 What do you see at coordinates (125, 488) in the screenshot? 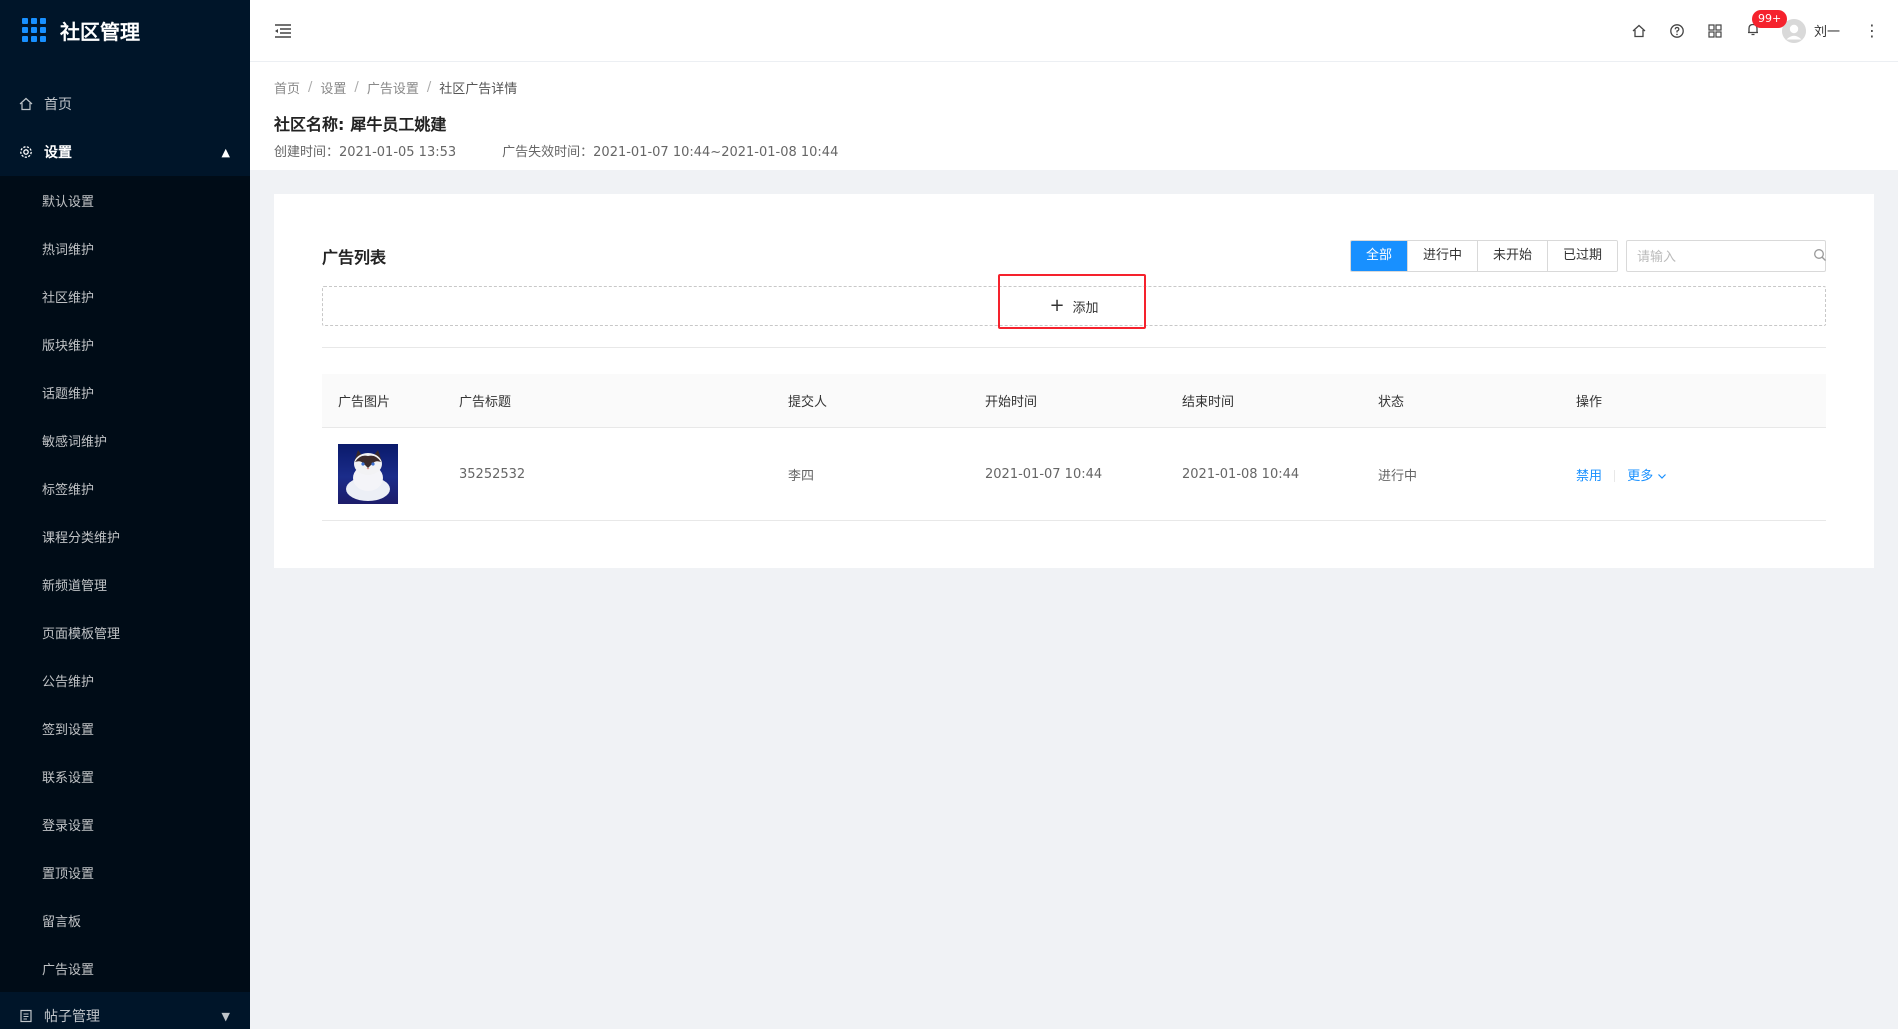
I see `sidebar-subitem-tags: 标签维护` at bounding box center [125, 488].